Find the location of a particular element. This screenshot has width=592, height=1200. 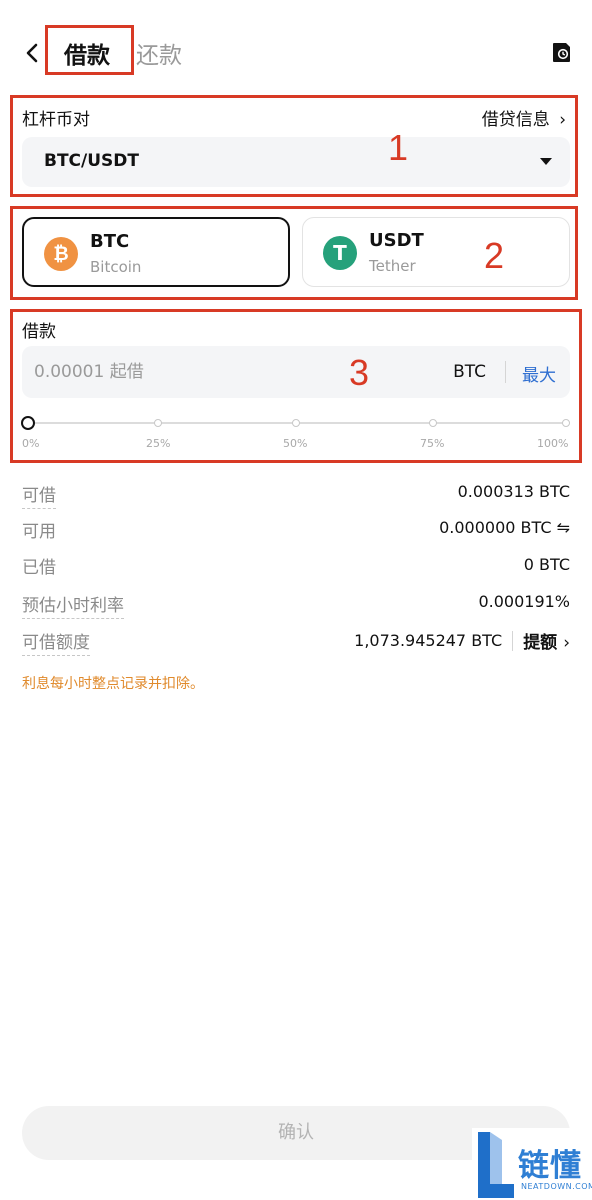

slider-mark-50: 50% is located at coordinates (295, 443).